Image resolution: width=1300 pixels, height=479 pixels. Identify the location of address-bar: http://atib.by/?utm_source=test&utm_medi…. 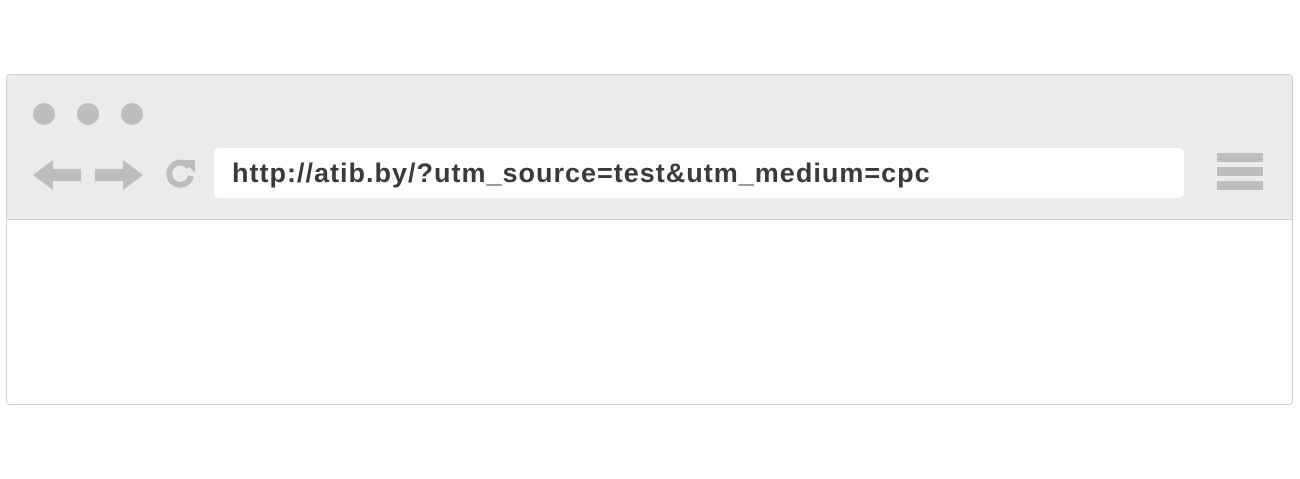
(699, 173).